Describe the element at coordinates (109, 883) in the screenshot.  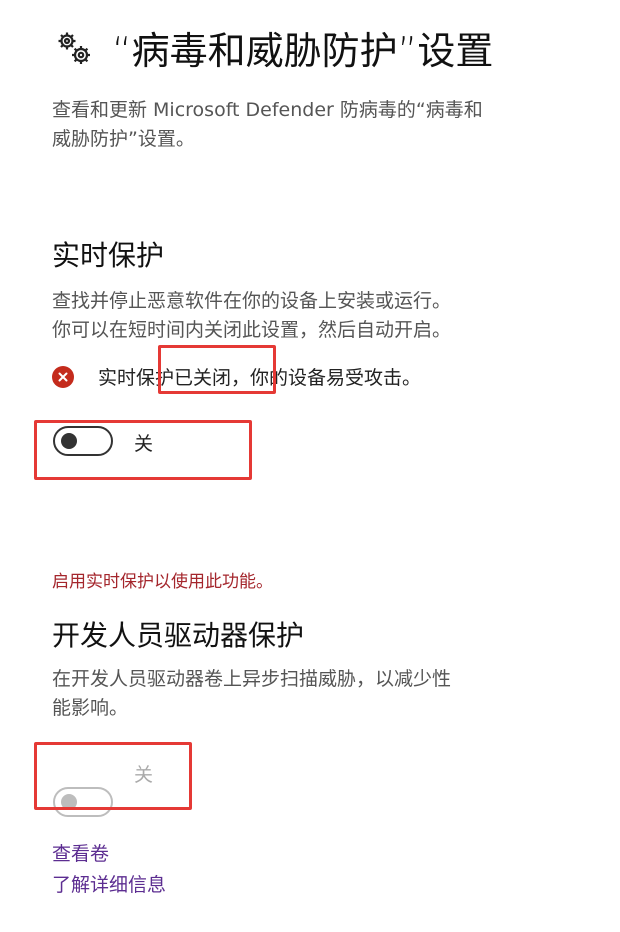
I see `learn-more-link: 了解详细信息` at that location.